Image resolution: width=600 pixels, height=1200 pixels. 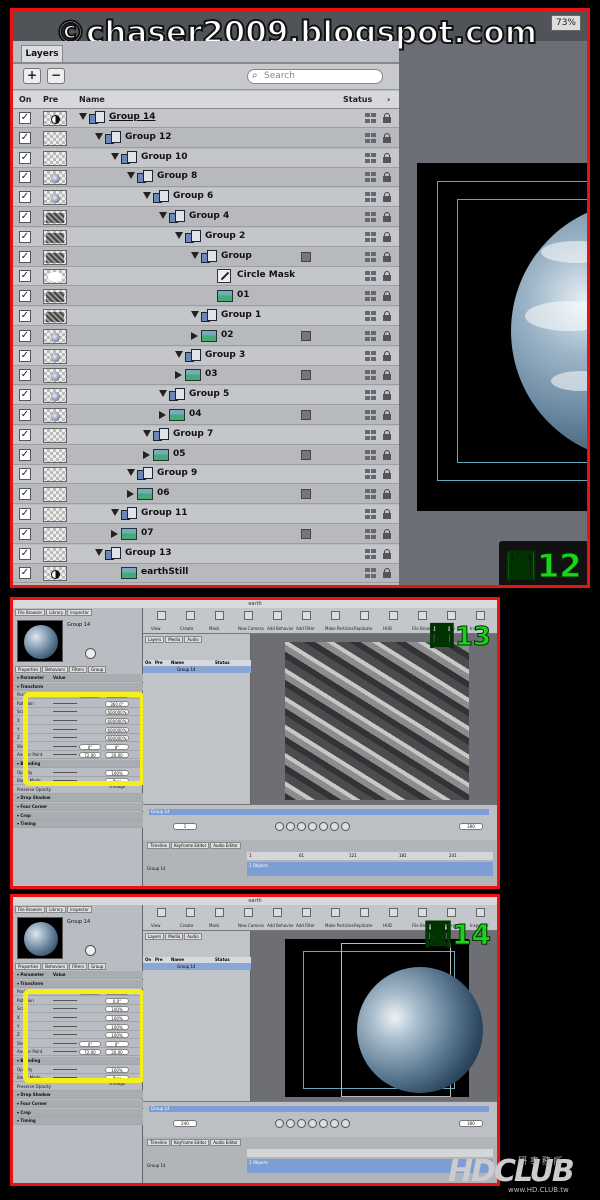 I want to click on layer-name: 01, so click(x=243, y=295).